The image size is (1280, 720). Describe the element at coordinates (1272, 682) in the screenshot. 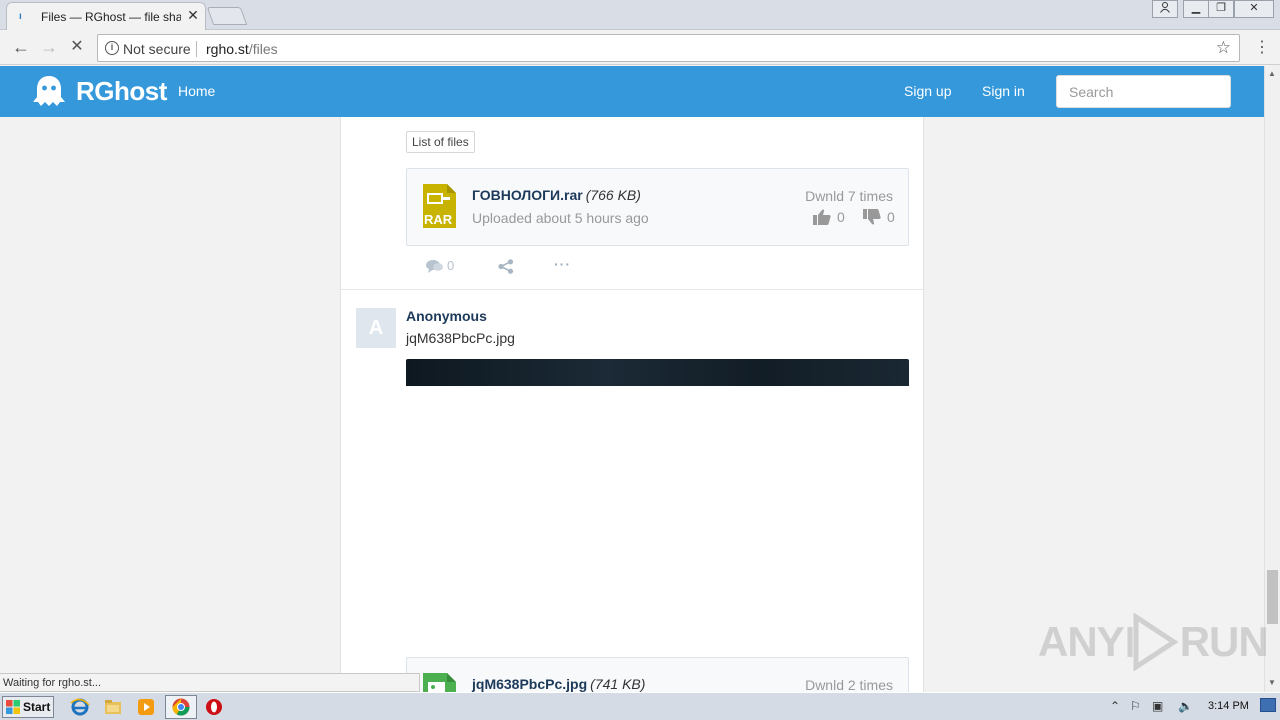

I see `scroll-down-arrow-icon: ▼` at that location.